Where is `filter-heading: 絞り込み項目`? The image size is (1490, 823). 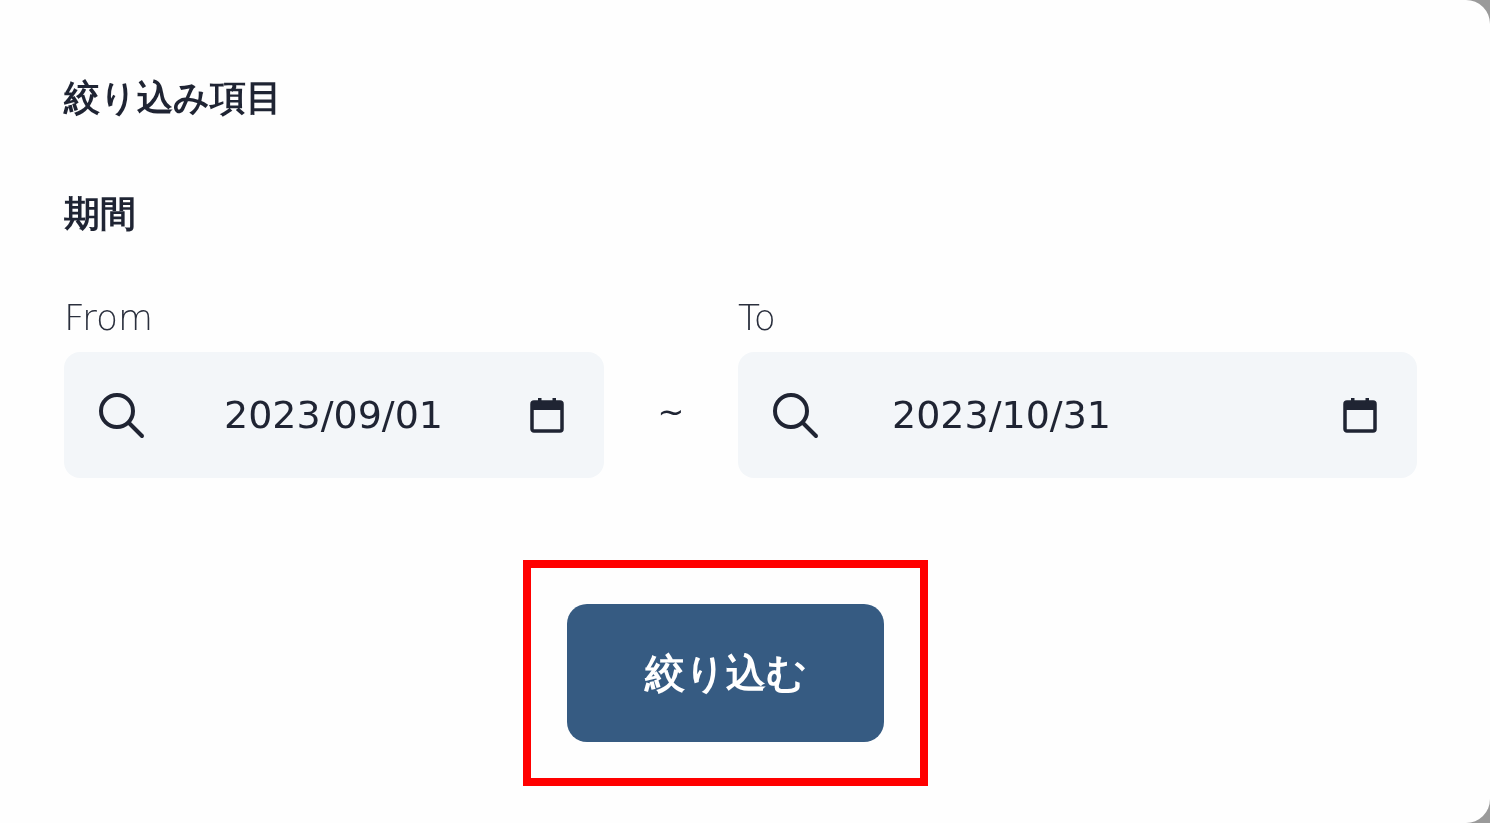
filter-heading: 絞り込み項目 is located at coordinates (173, 98).